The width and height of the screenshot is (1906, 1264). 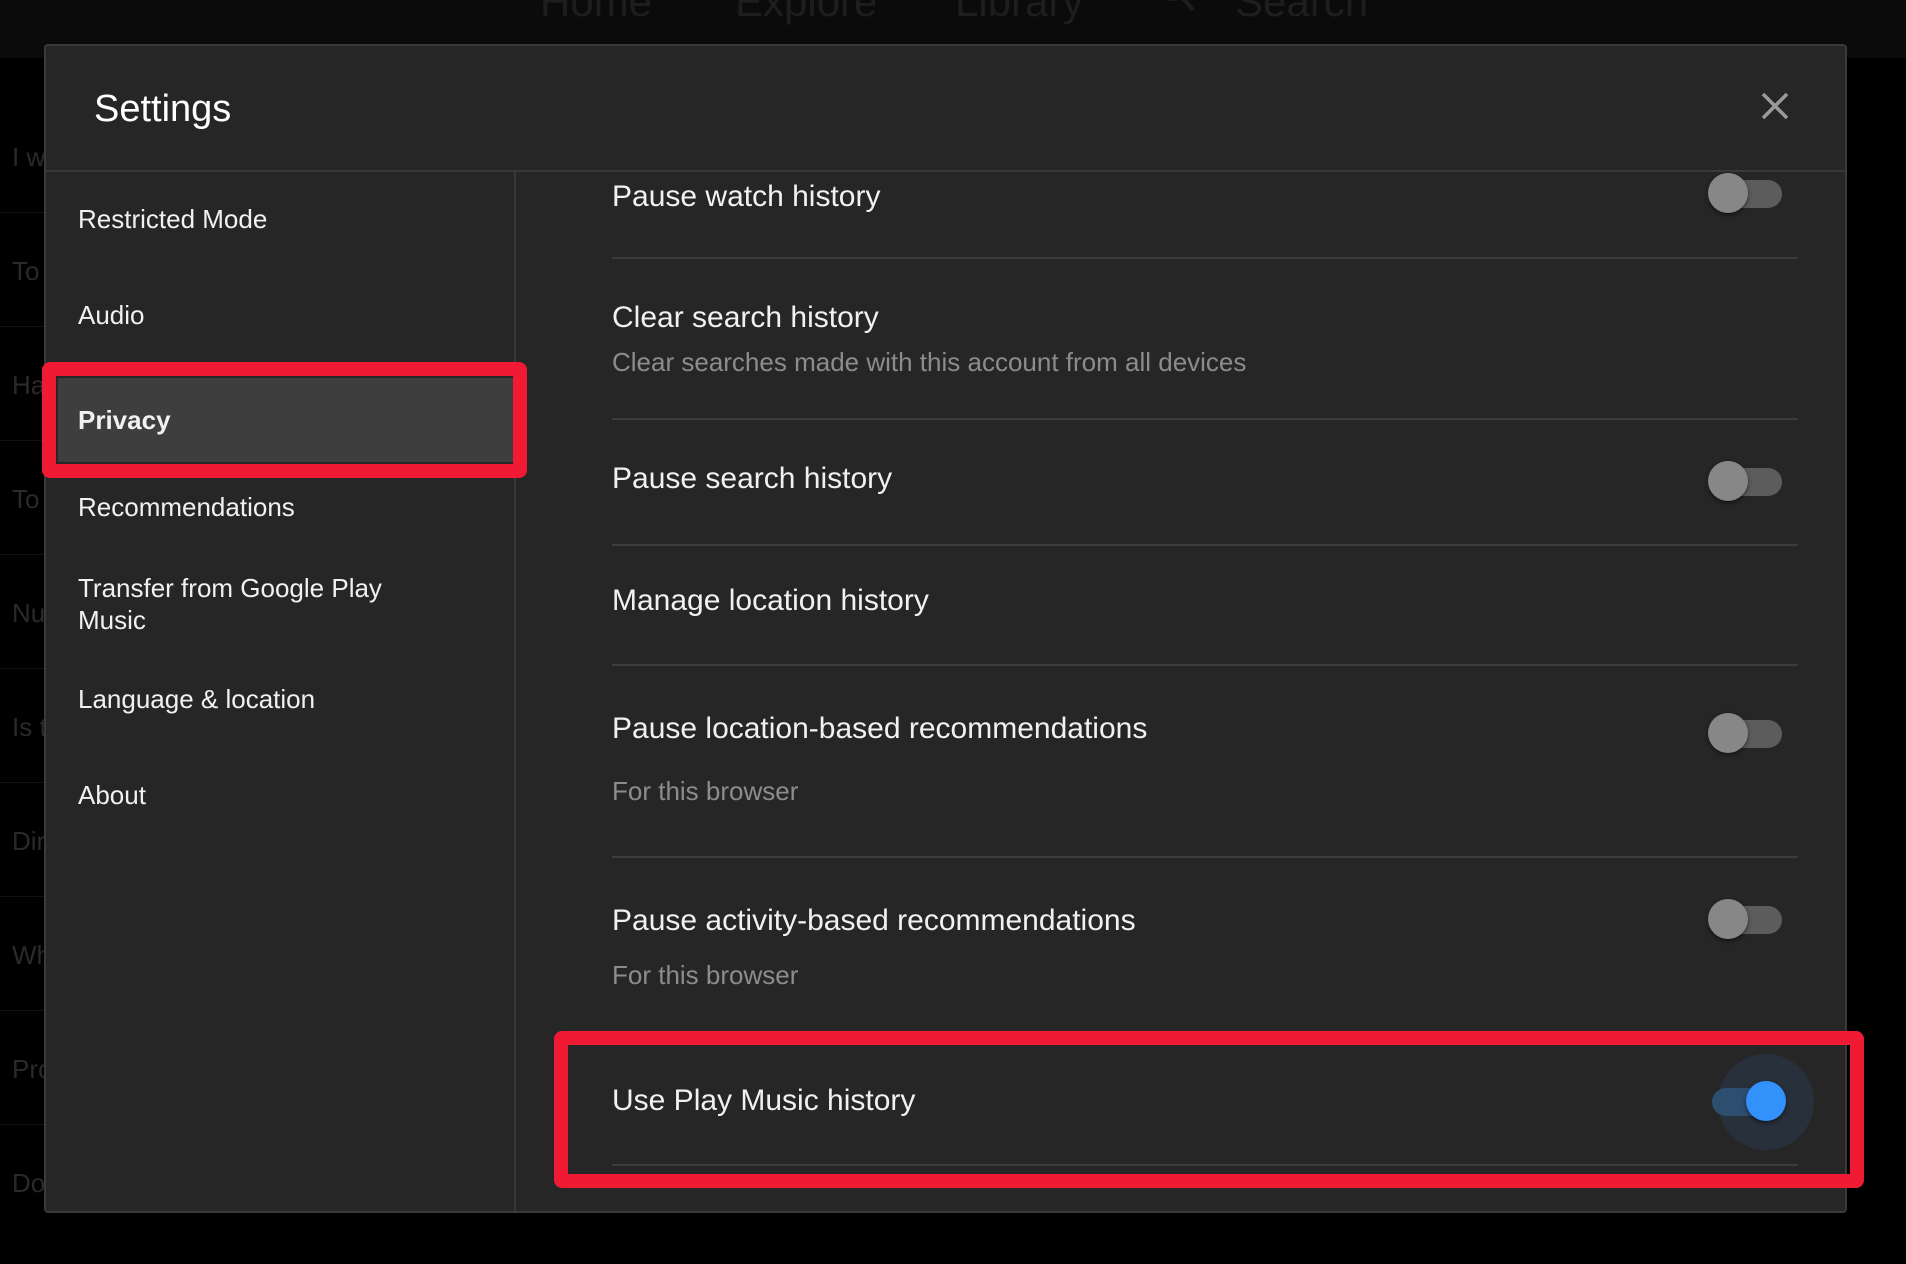 I want to click on pause-location-recommendations-toggle, so click(x=1746, y=734).